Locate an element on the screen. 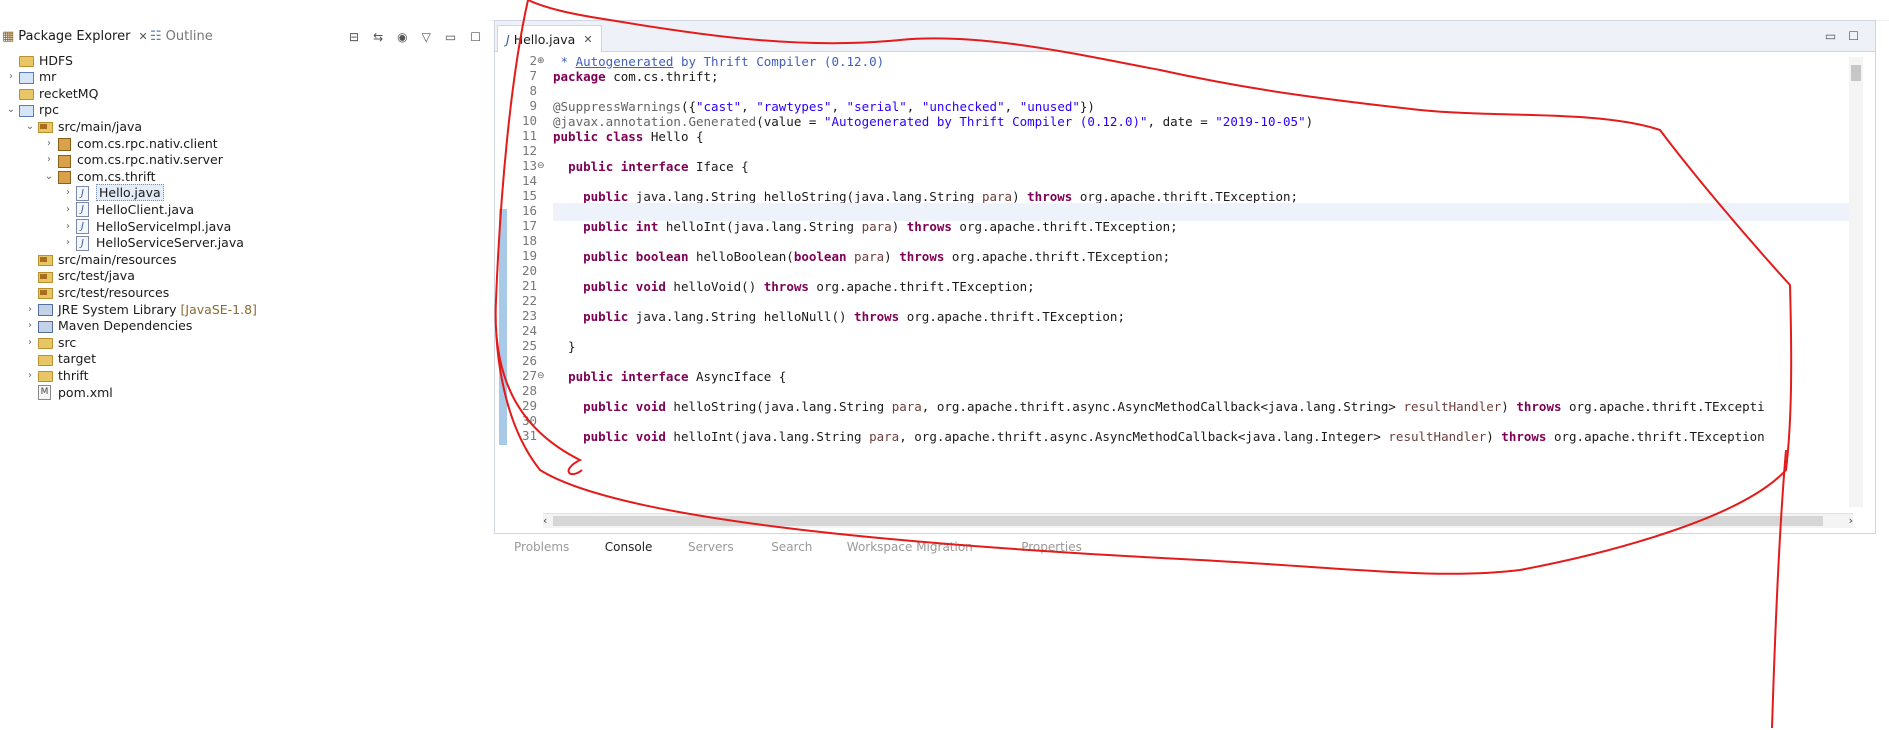 This screenshot has height=730, width=1889. explorer-toolbar: ⊟ ⇆ ◉ ▽ ▭ ☐ is located at coordinates (415, 37).